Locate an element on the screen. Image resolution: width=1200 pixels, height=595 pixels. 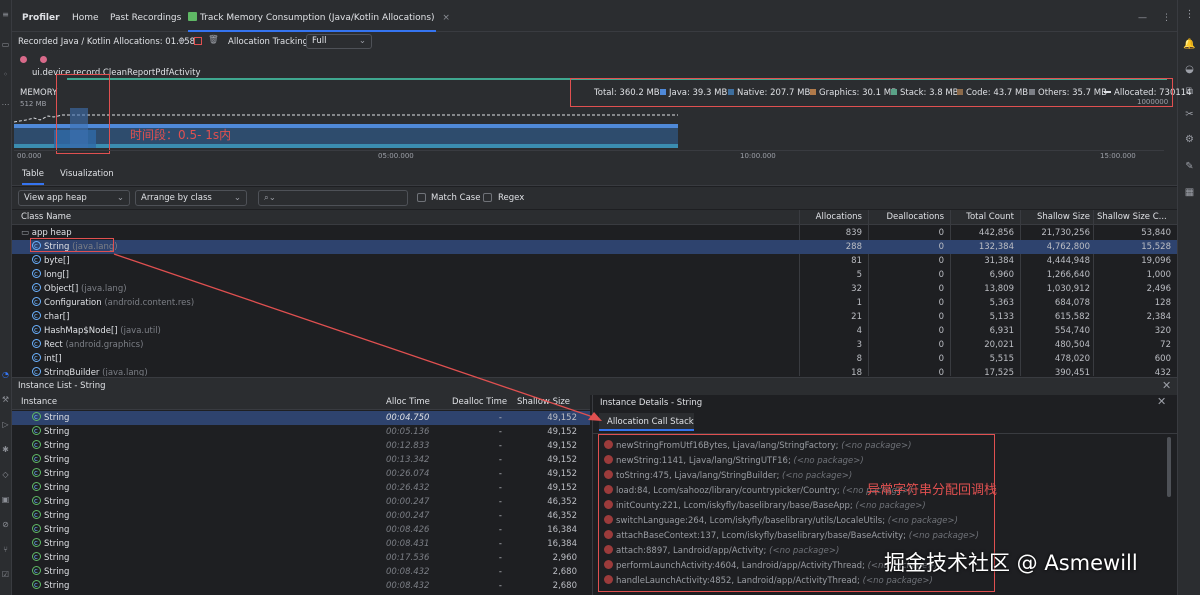
annotation-arrow is located at coordinates (357, 337).